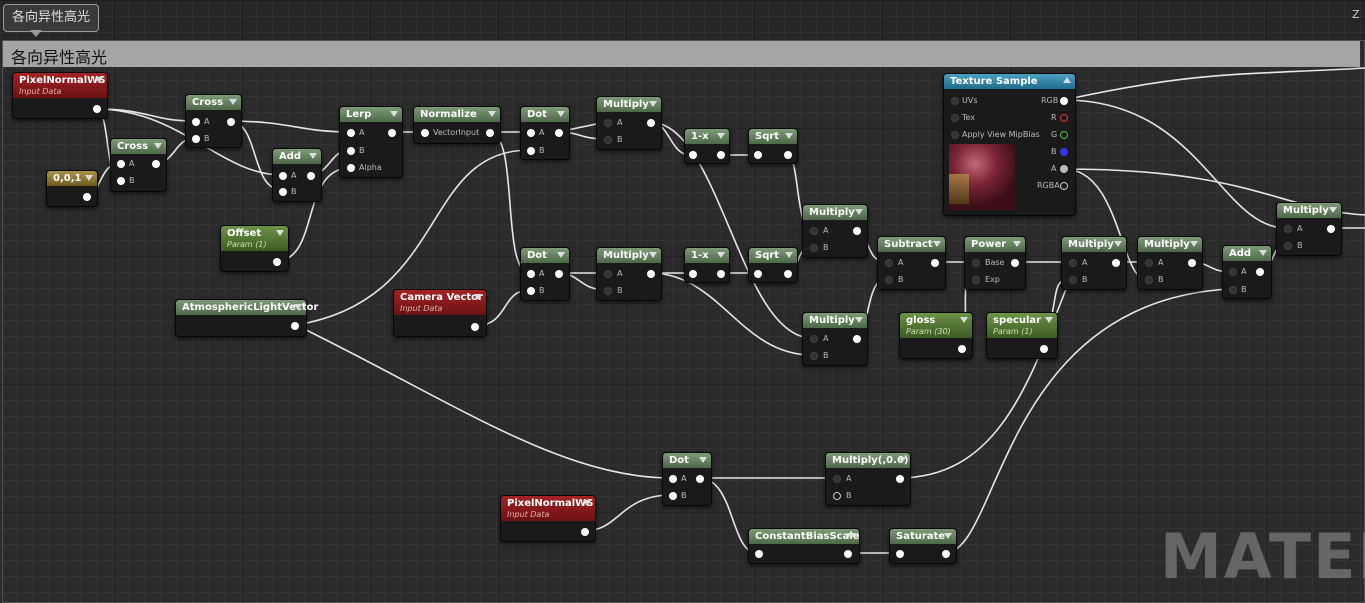  Describe the element at coordinates (138, 165) in the screenshot. I see `node-cross: Cross A B` at that location.